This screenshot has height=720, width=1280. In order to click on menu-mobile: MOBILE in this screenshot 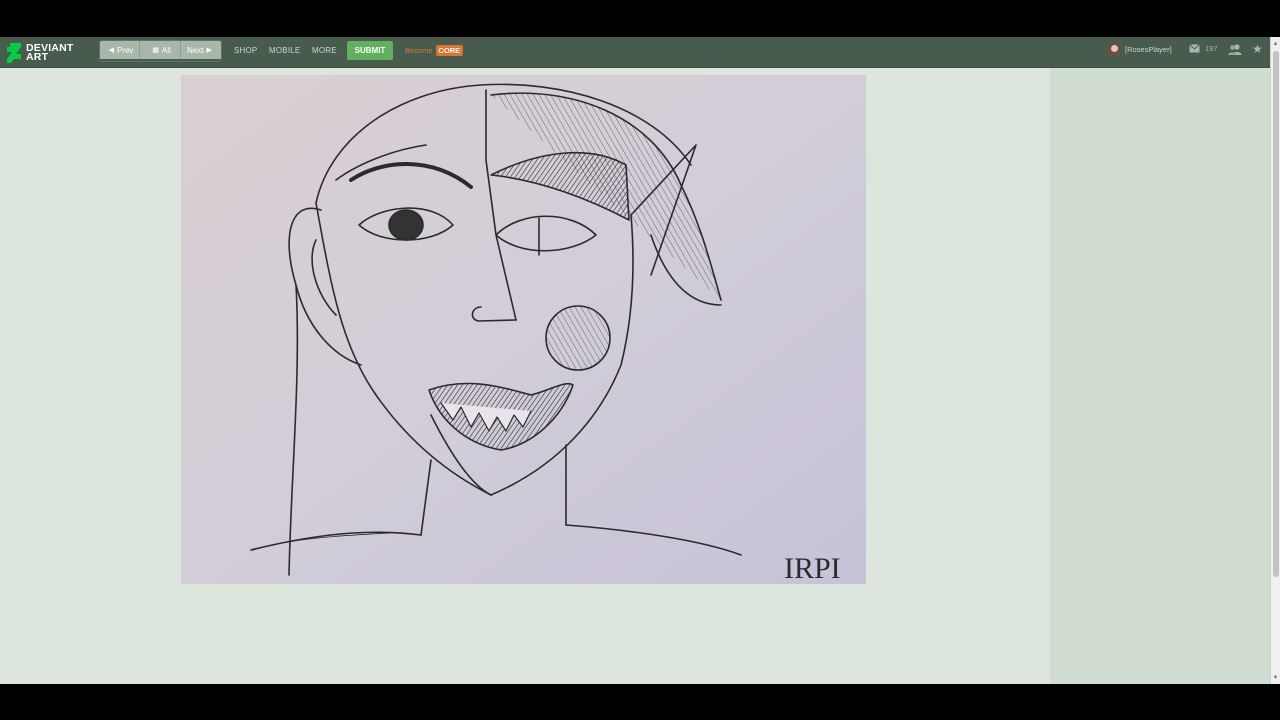, I will do `click(284, 50)`.